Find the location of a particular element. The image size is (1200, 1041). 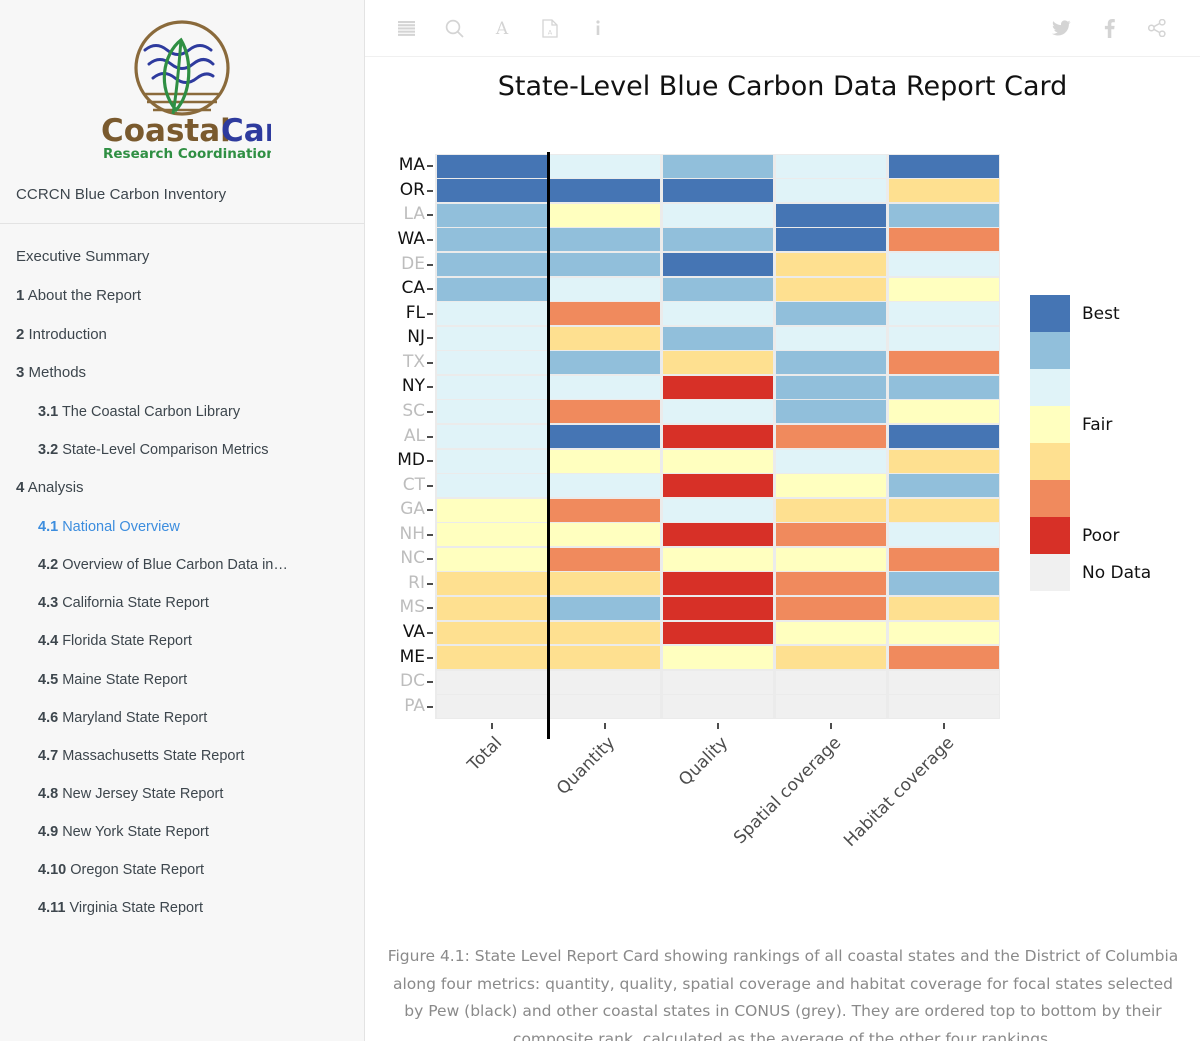

legend-label-poor: Poor is located at coordinates (1101, 535).